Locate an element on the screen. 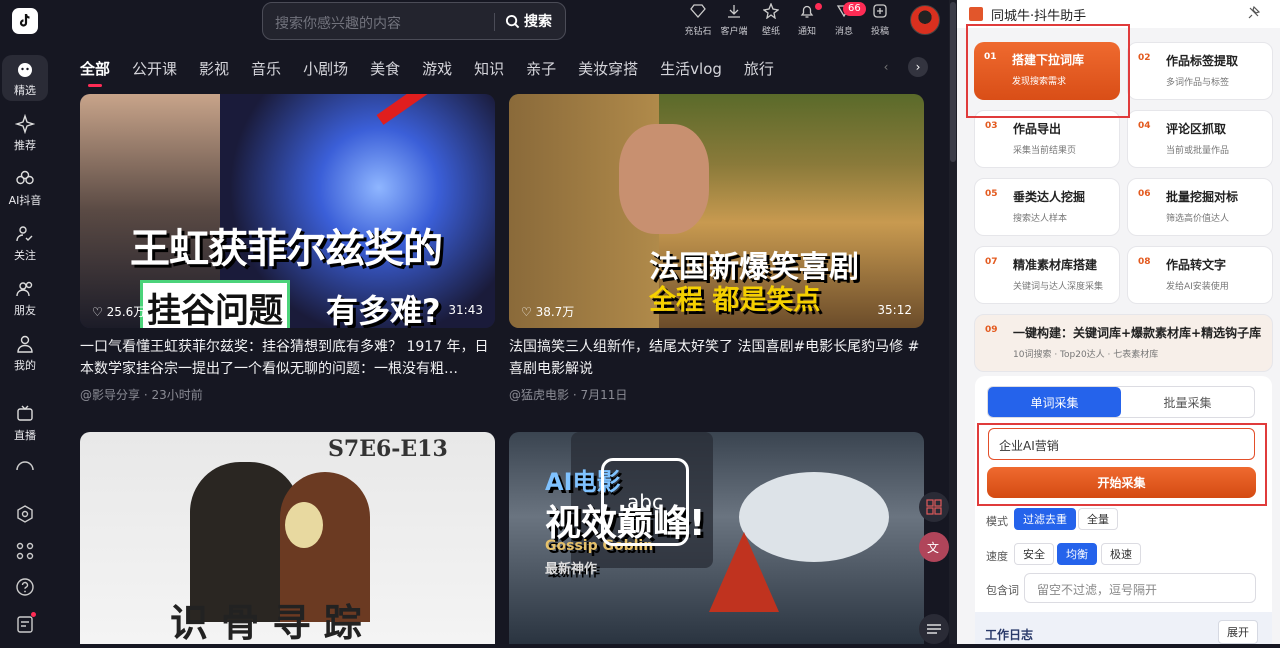 The height and width of the screenshot is (648, 1280). include-words-input: 留空不过滤，逗号隔开 is located at coordinates (1140, 588).